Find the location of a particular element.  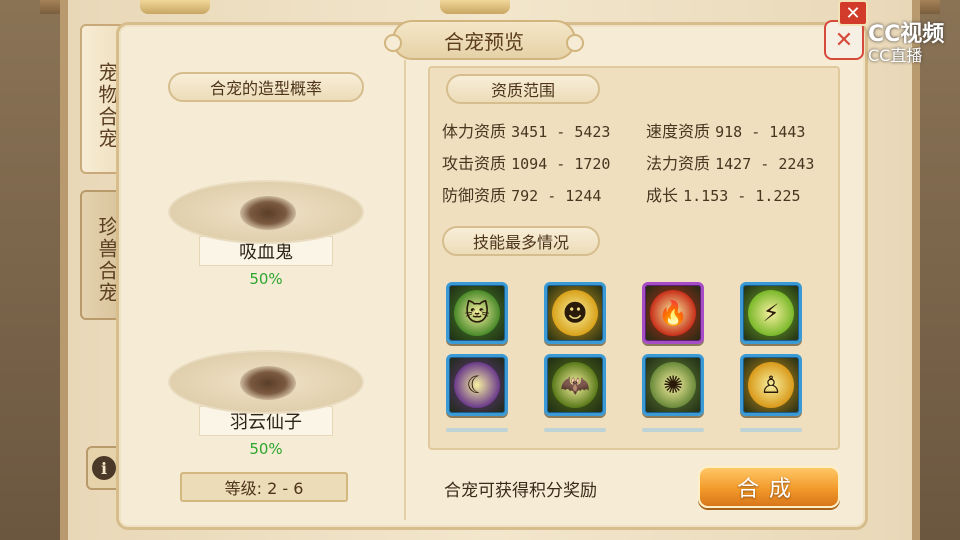

stat-attack: 攻击资质 1094 - 1720 is located at coordinates (526, 163).